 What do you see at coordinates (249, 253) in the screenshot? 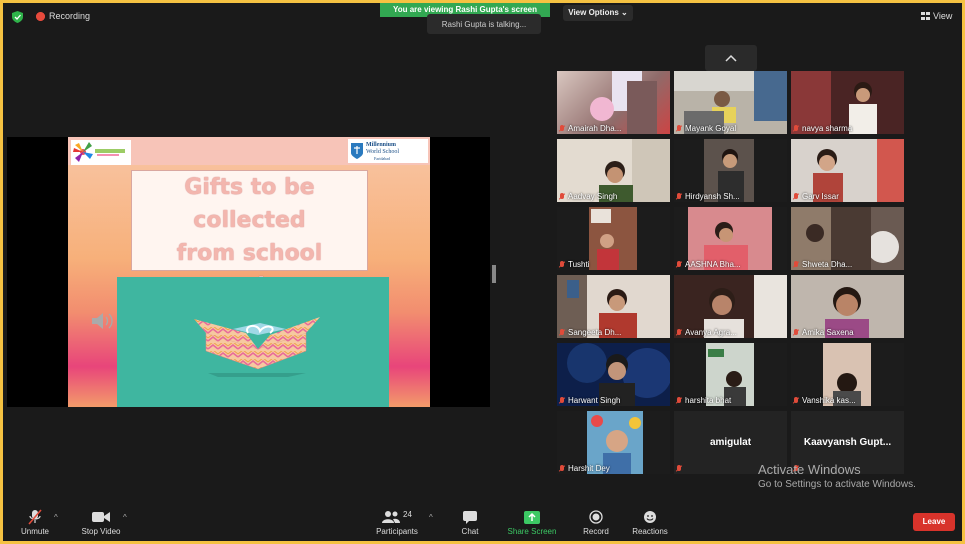
I see `slide-title-line: from school` at bounding box center [249, 253].